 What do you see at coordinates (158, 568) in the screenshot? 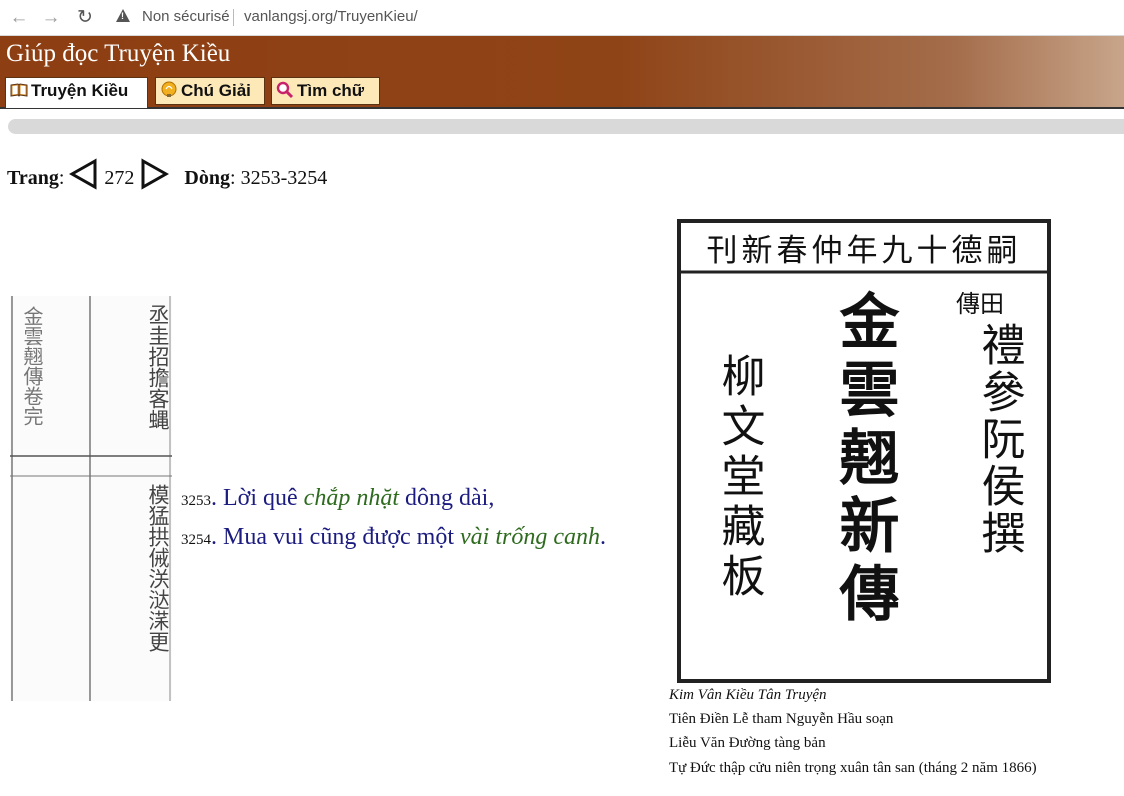
I see `manuscript-column-3: 模猛拱㑘浂㳠㴕更` at bounding box center [158, 568].